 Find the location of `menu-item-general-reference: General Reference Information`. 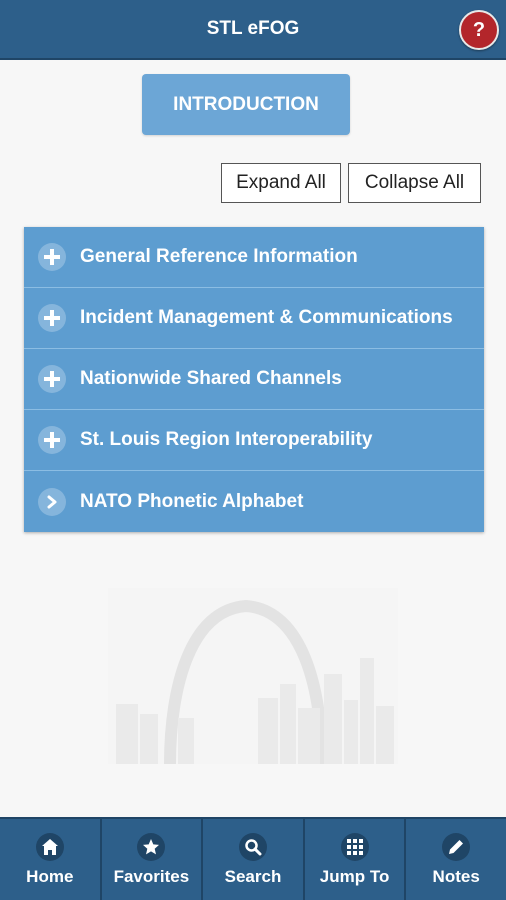

menu-item-general-reference: General Reference Information is located at coordinates (254, 257).